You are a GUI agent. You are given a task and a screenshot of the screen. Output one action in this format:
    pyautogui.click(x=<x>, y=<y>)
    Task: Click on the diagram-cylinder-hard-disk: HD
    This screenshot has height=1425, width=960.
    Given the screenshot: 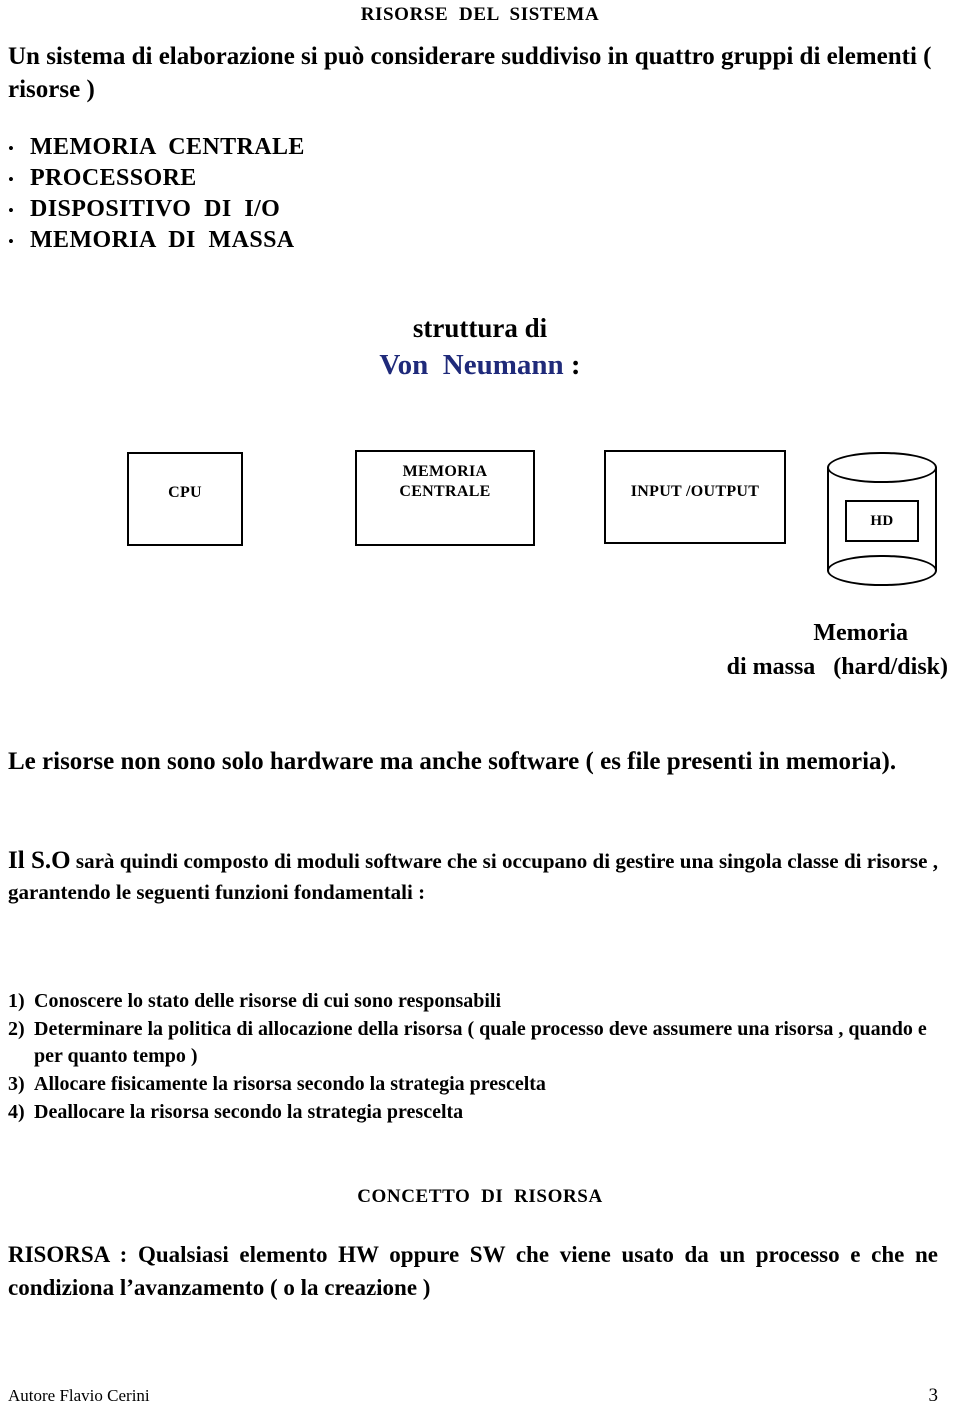 What is the action you would take?
    pyautogui.click(x=882, y=519)
    